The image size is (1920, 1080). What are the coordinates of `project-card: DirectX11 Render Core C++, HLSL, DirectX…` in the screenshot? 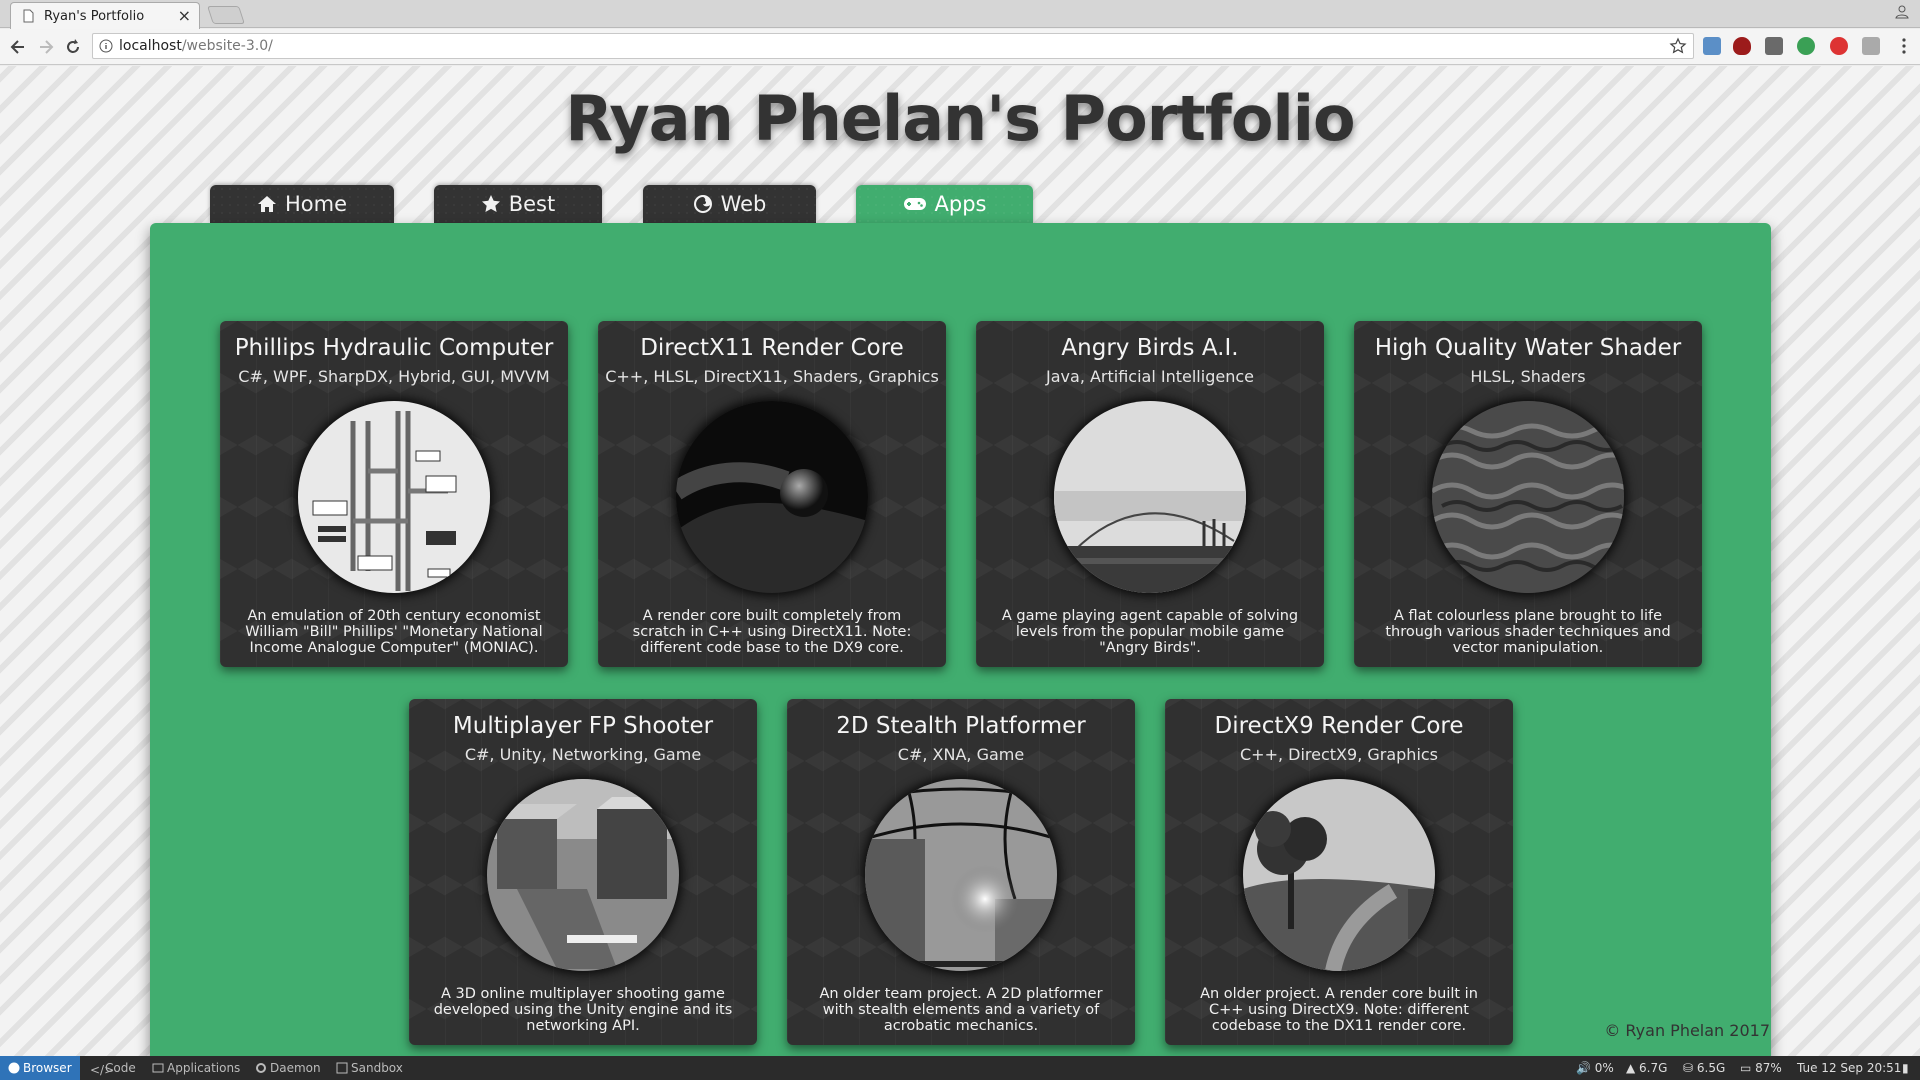 It's located at (772, 494).